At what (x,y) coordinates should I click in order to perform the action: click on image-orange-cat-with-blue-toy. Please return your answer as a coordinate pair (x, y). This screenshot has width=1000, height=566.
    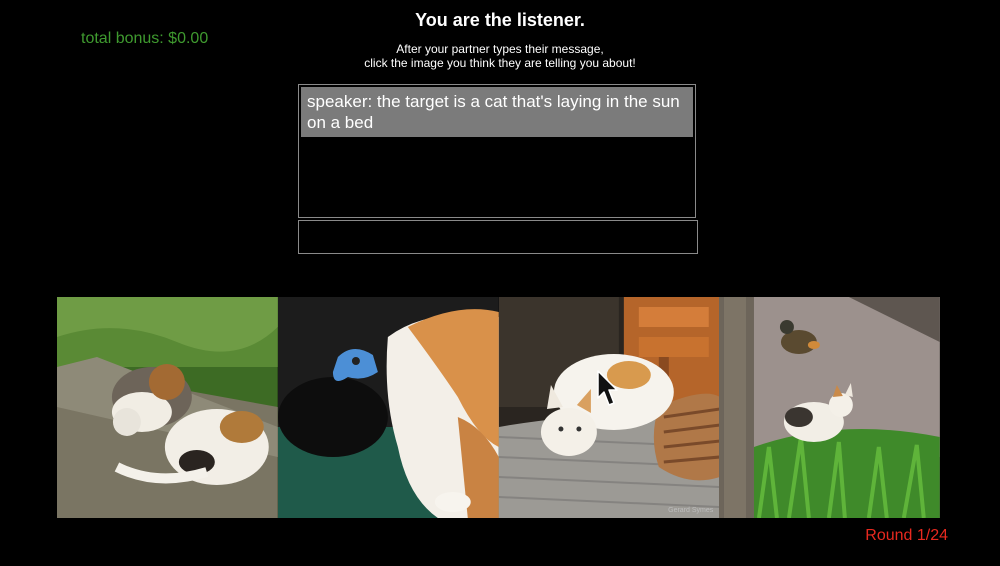
    Looking at the image, I should click on (388, 407).